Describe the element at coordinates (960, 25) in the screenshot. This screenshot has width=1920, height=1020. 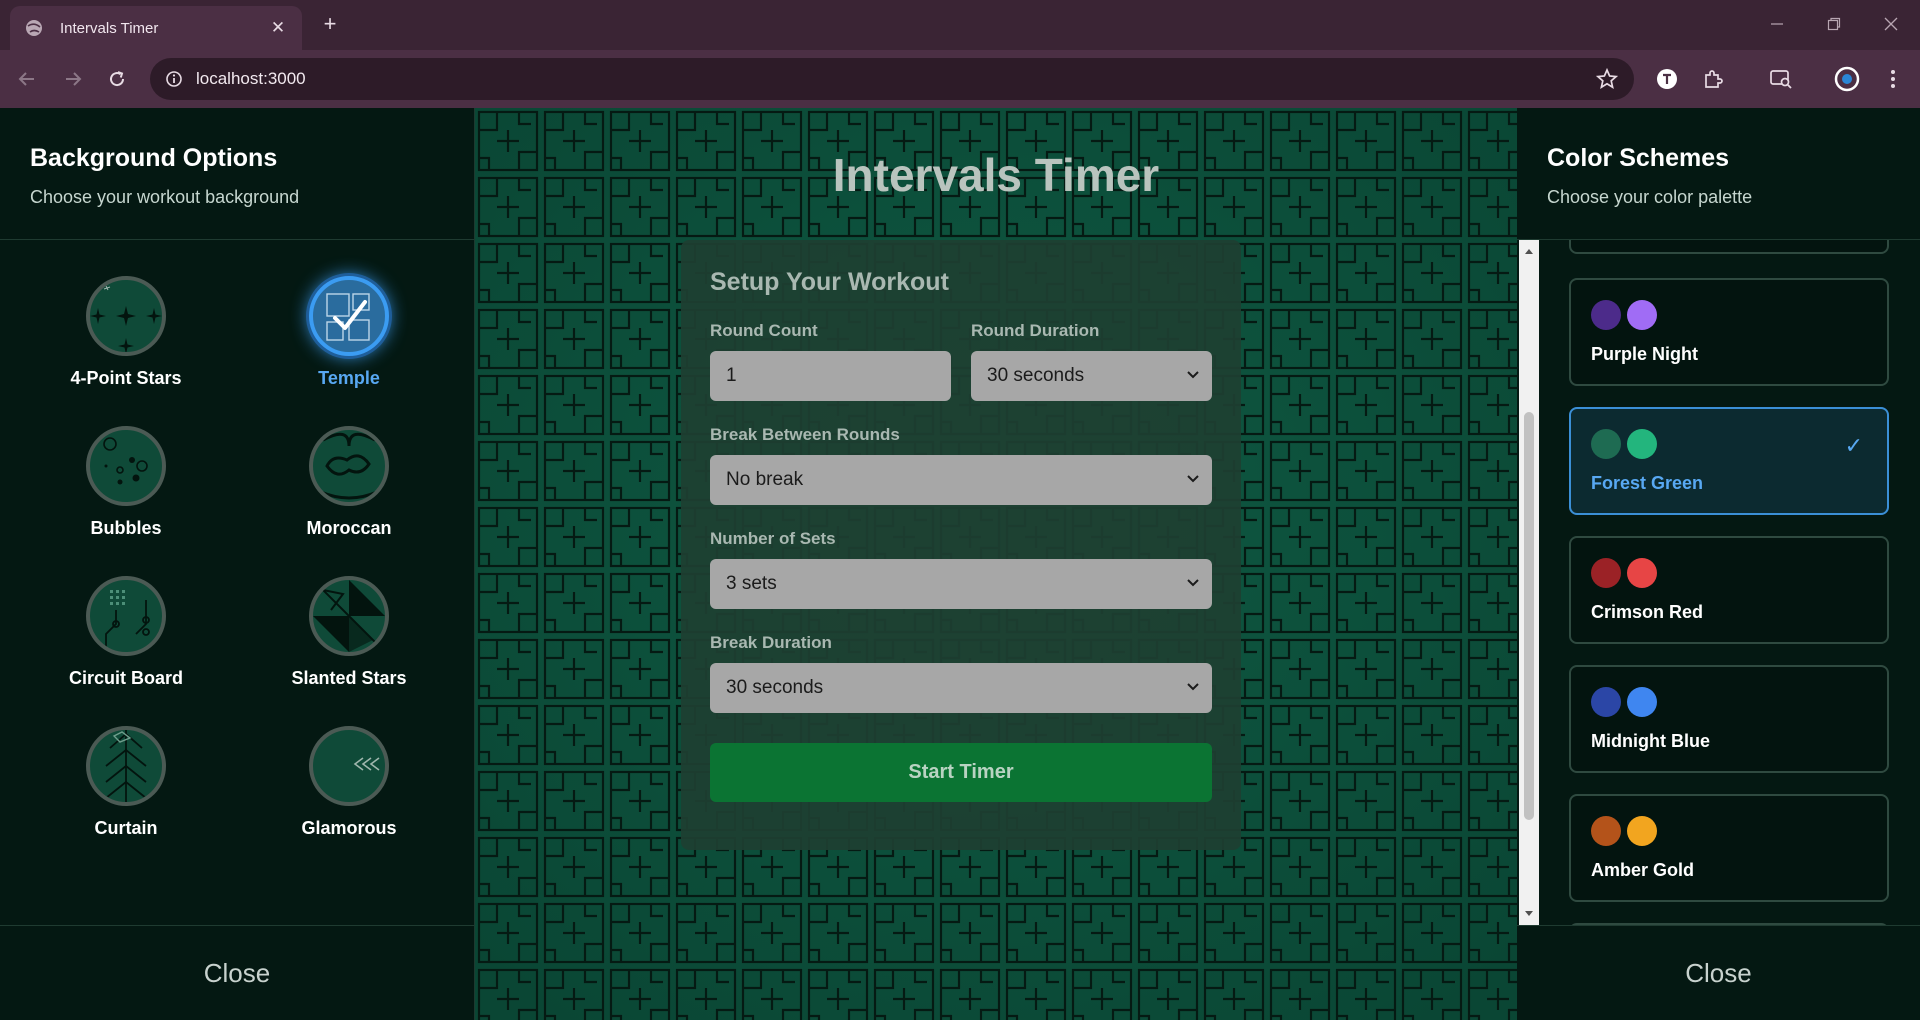
I see `browser-tab-bar: Intervals Timer ✕ +` at that location.